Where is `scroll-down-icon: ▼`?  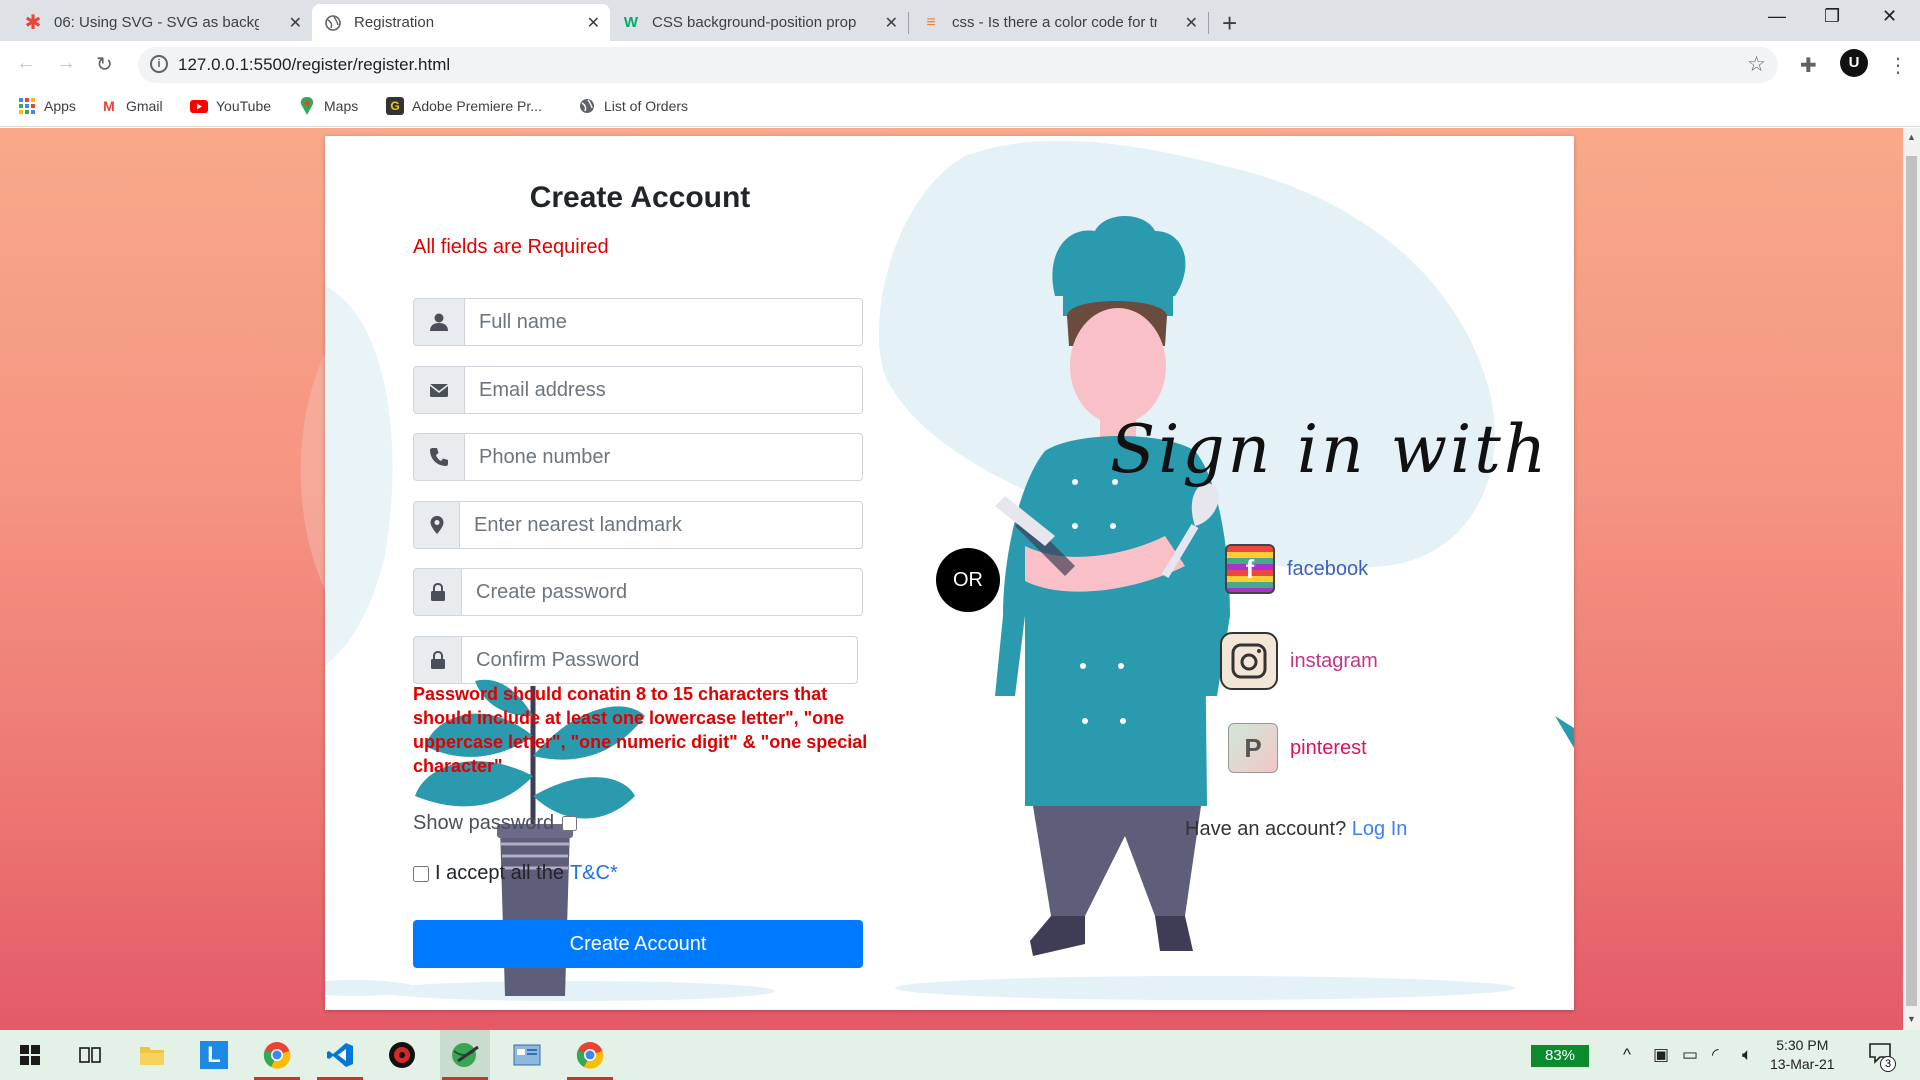
scroll-down-icon: ▼ is located at coordinates (1911, 1019).